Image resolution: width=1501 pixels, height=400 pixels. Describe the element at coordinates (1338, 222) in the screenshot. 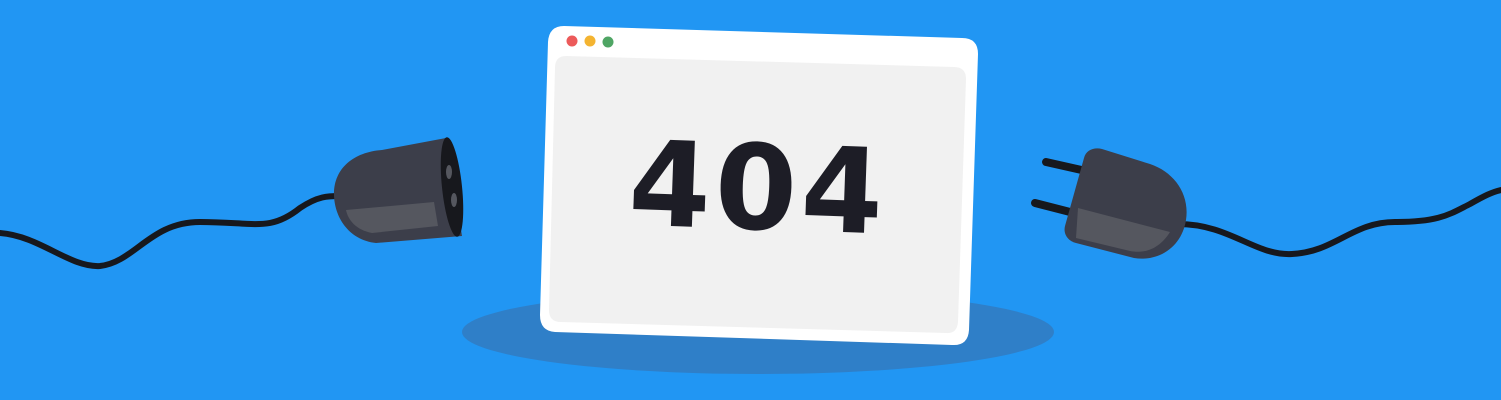

I see `right-cable` at that location.